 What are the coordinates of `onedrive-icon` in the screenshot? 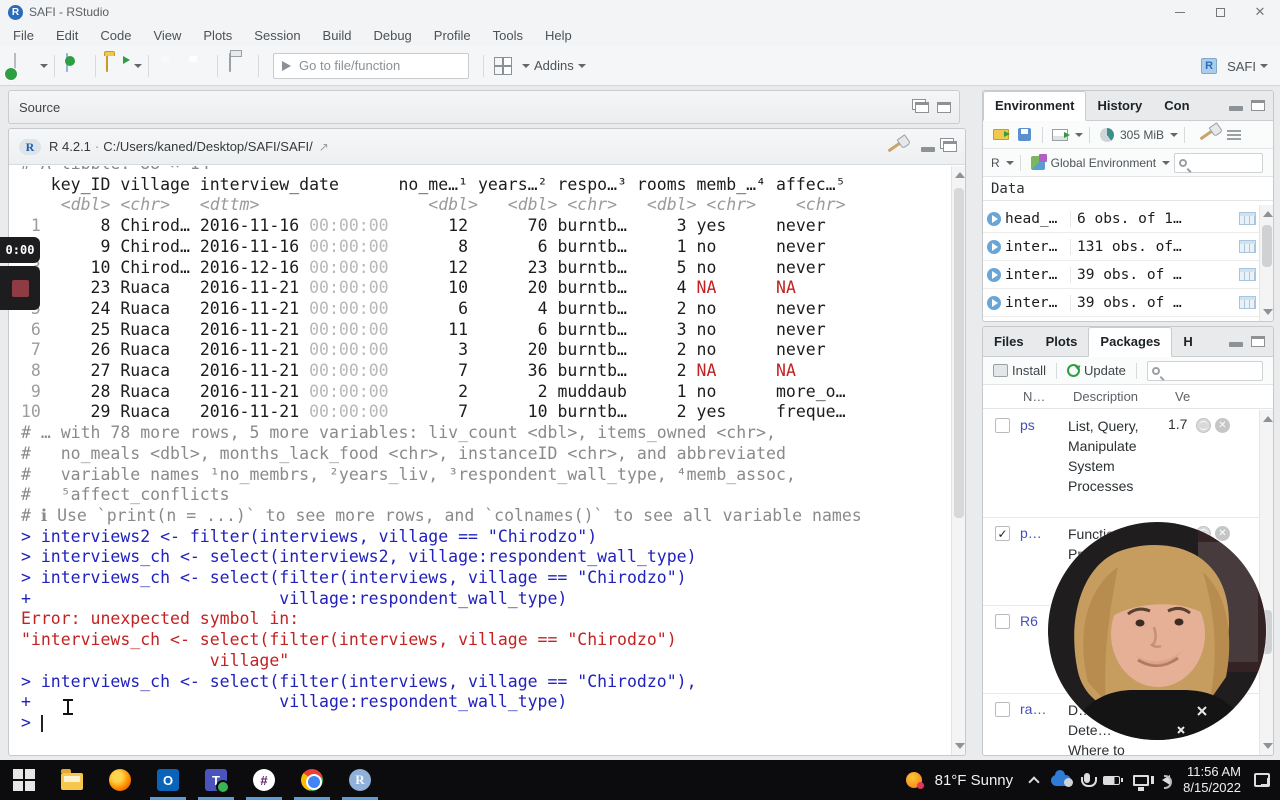 It's located at (1062, 778).